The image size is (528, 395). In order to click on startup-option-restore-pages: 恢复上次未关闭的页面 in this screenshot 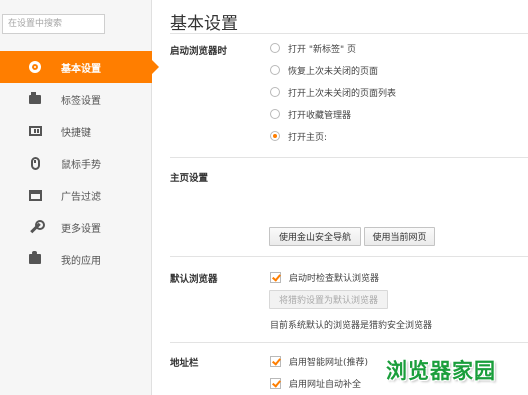, I will do `click(324, 70)`.